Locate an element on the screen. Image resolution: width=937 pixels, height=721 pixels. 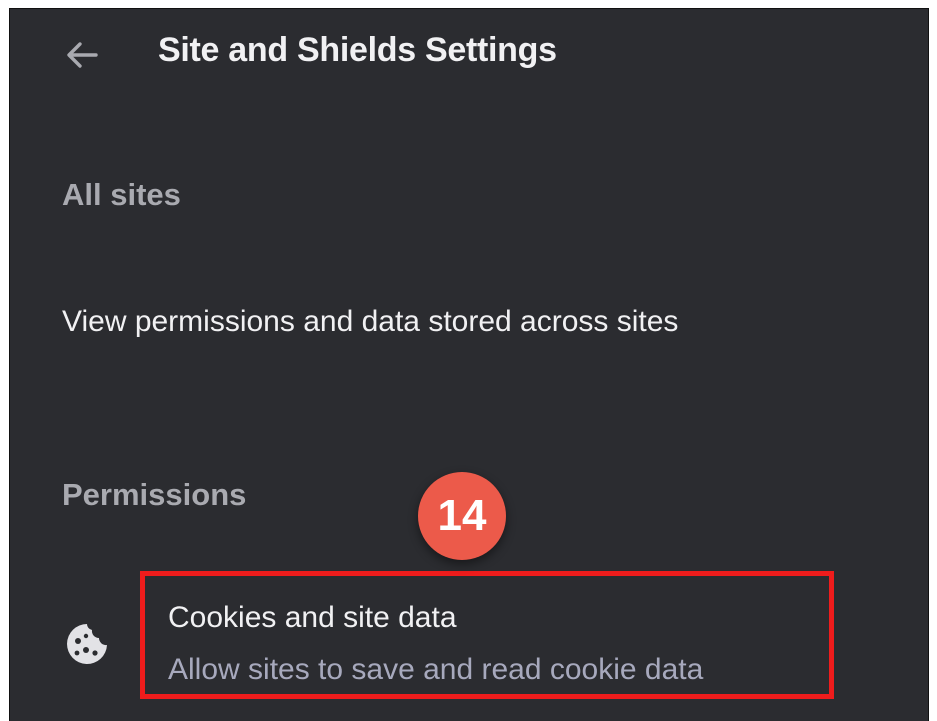
cookie-icon is located at coordinates (87, 644).